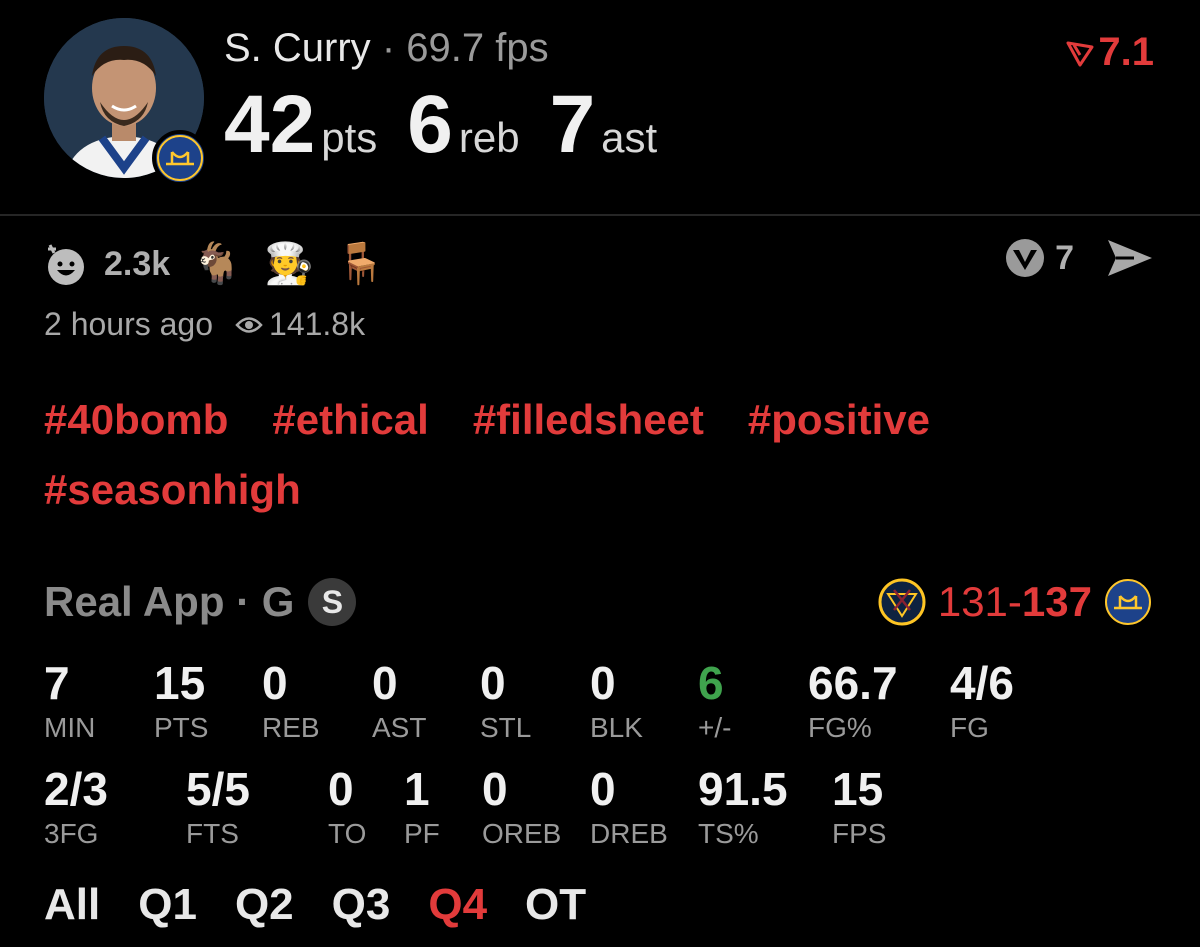  Describe the element at coordinates (76, 789) in the screenshot. I see `stat-value: 2/3` at that location.